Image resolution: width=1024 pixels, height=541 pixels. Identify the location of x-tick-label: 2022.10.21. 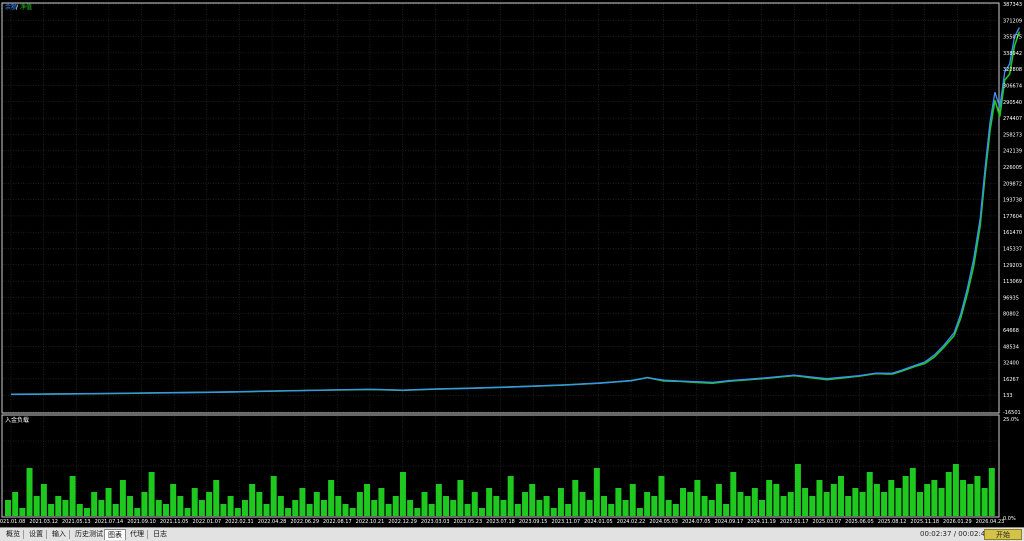
(370, 522).